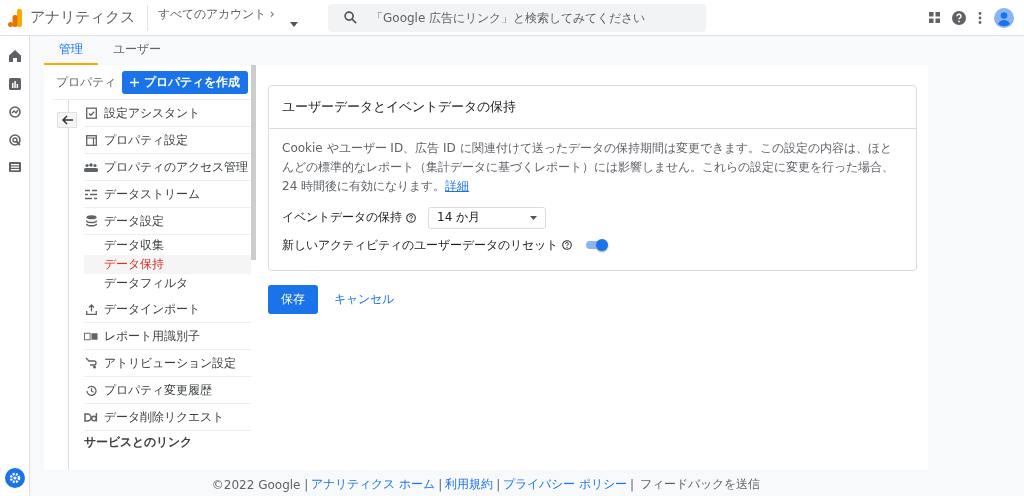  I want to click on nav-item: データインポート, so click(167, 309).